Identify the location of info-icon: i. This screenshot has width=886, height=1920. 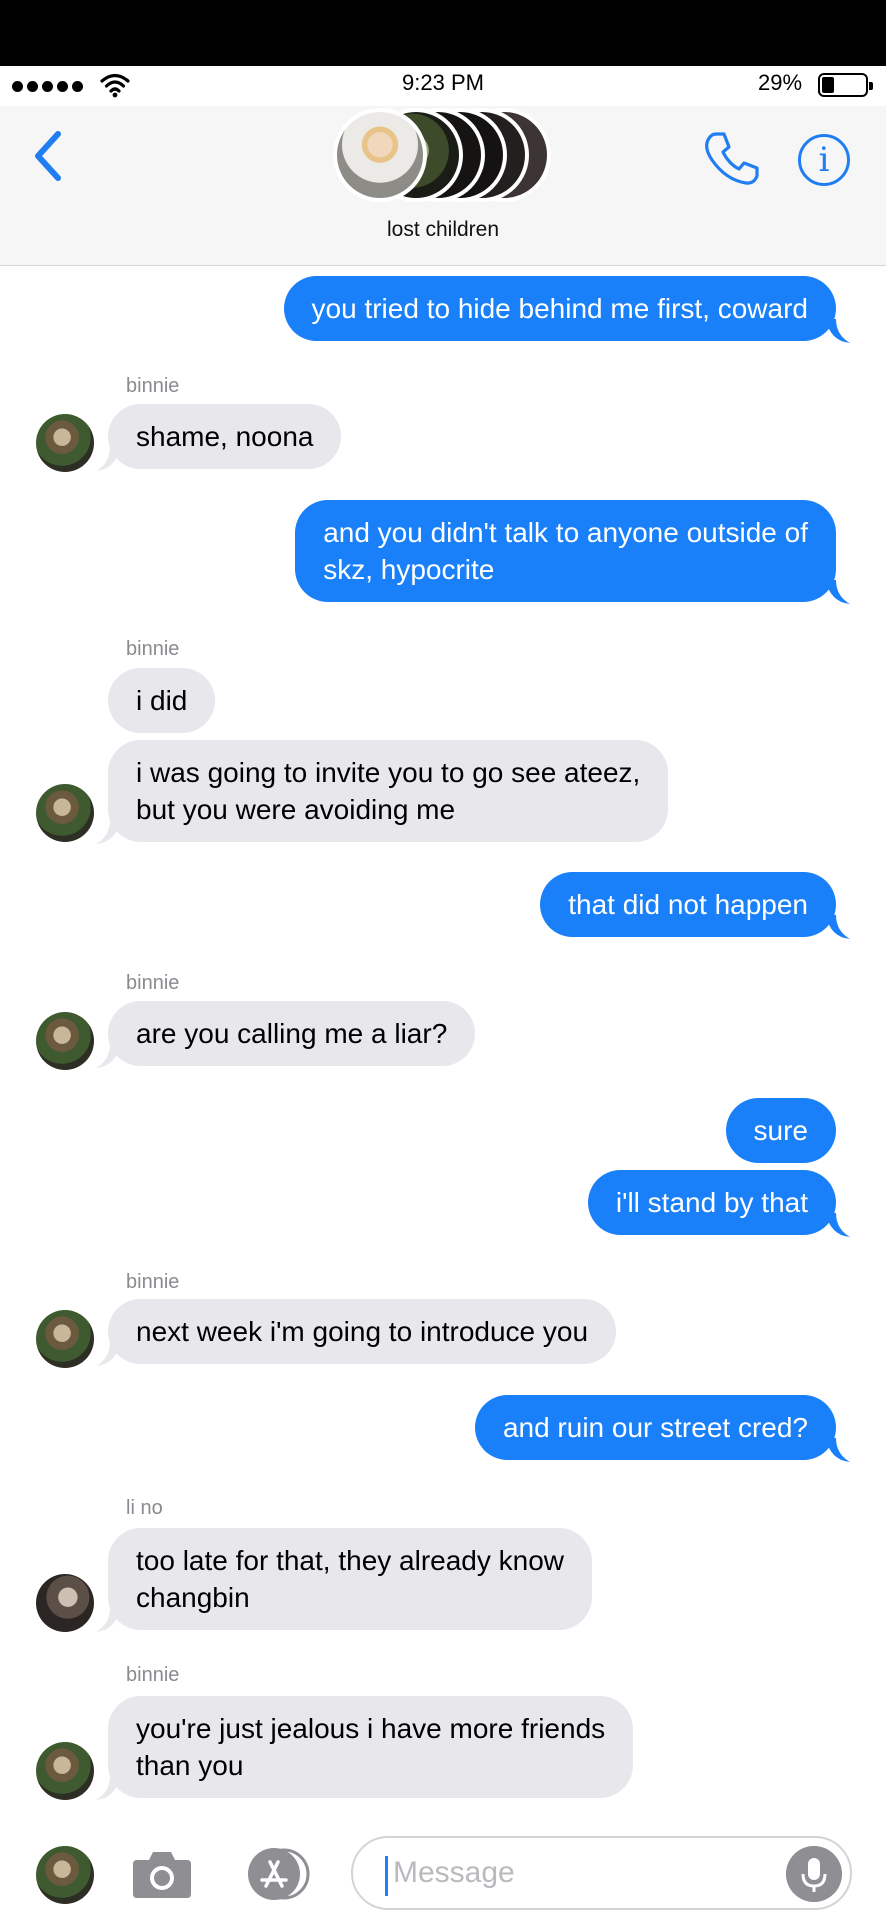
(824, 160).